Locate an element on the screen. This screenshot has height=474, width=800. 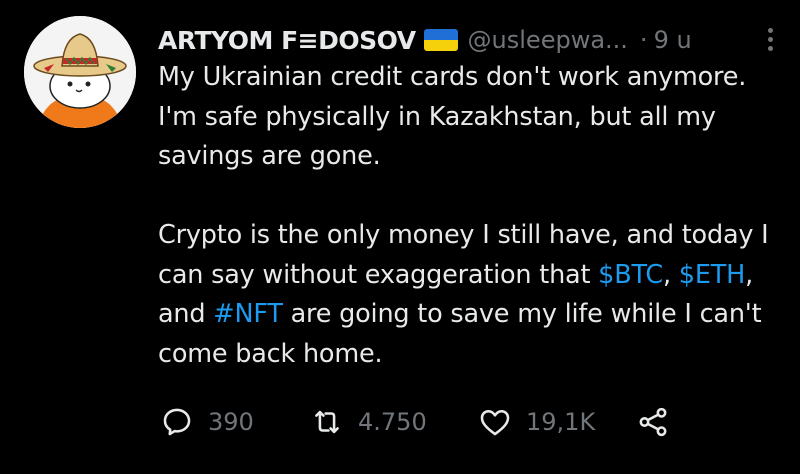
reply-icon is located at coordinates (177, 422).